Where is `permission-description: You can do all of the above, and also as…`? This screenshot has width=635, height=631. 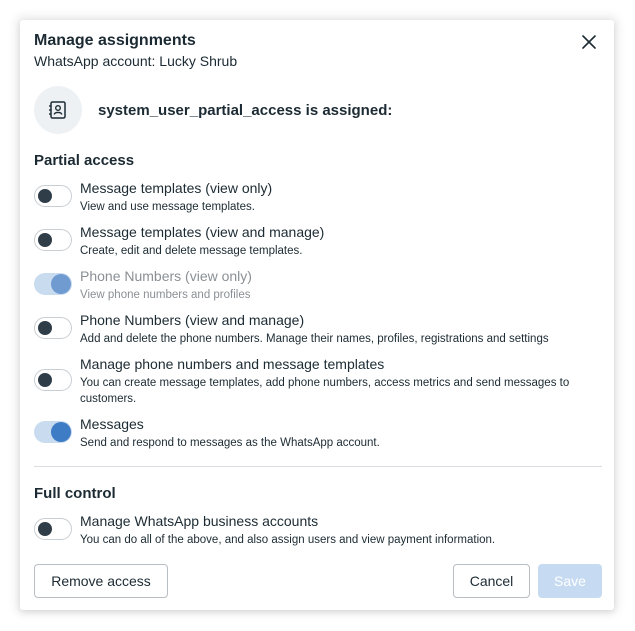 permission-description: You can do all of the above, and also as… is located at coordinates (288, 540).